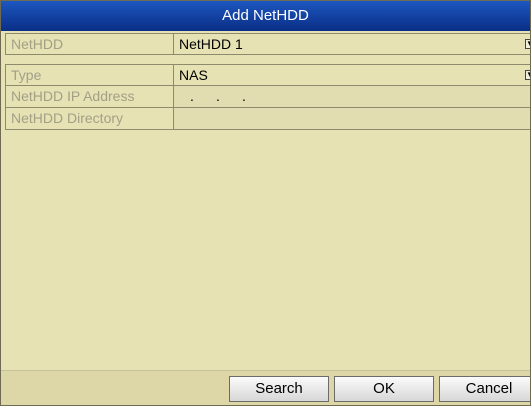 The height and width of the screenshot is (406, 531). I want to click on dialog-title: Add NetHDD, so click(265, 16).